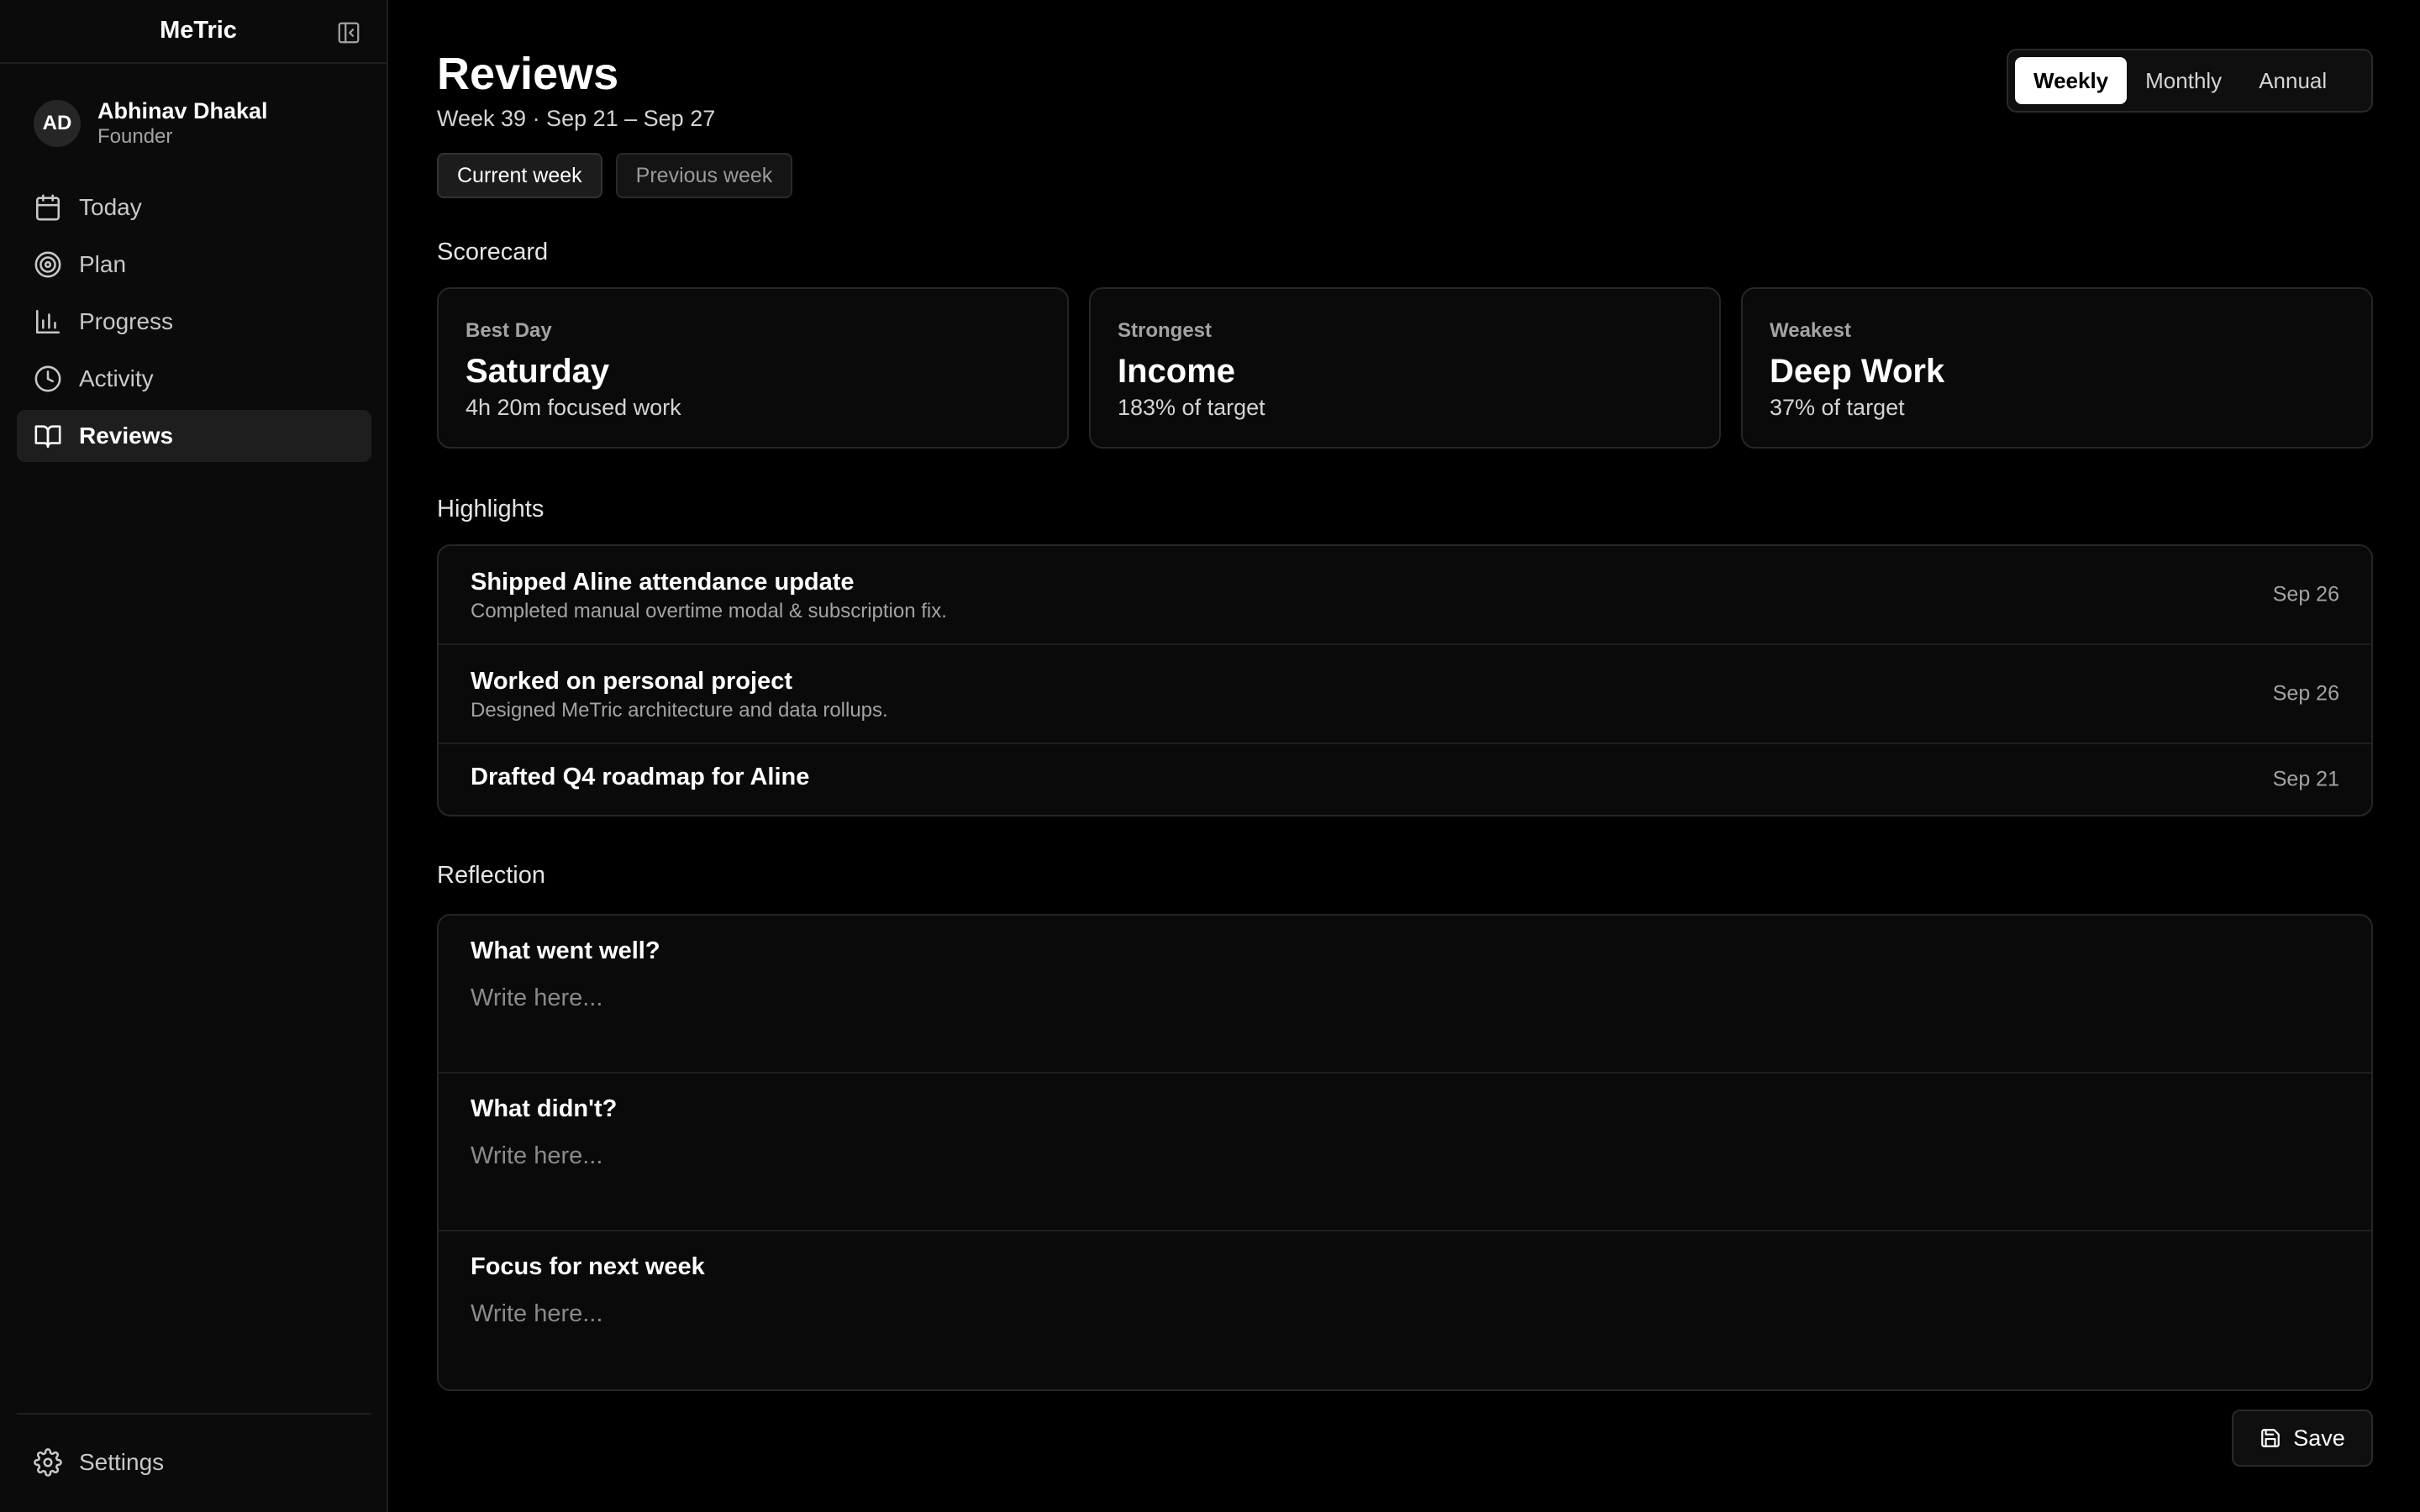  Describe the element at coordinates (58, 123) in the screenshot. I see `avatar: AD` at that location.